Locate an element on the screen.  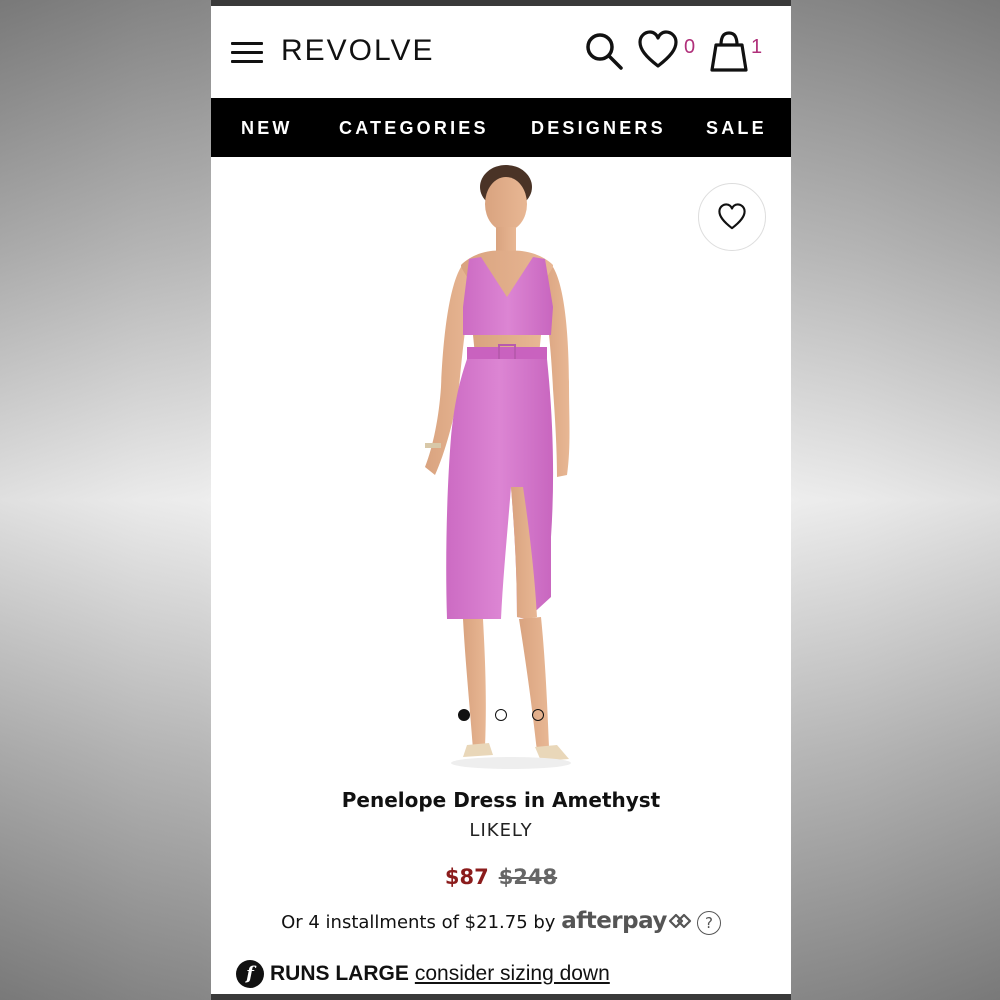
bag-count: 1 is located at coordinates (757, 47).